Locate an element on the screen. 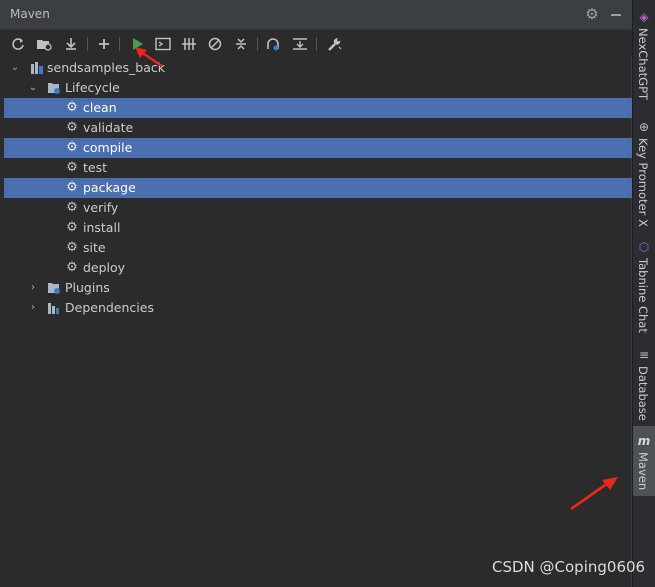  tool-window-title: Maven is located at coordinates (30, 14).